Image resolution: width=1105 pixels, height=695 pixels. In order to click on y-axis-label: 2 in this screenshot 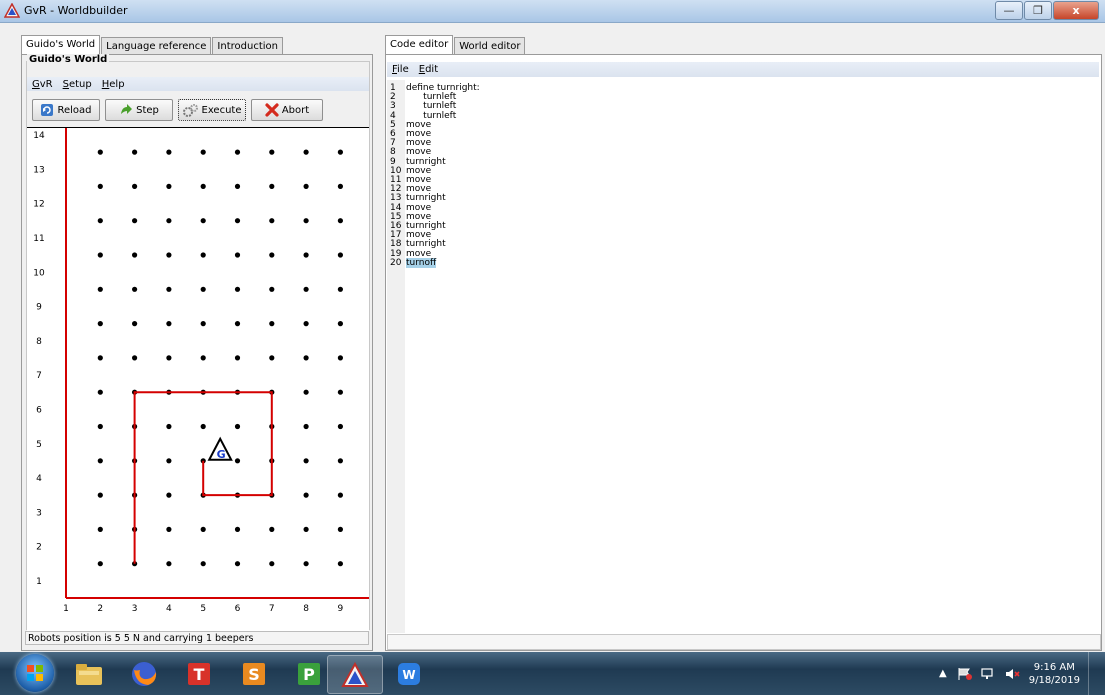, I will do `click(39, 548)`.